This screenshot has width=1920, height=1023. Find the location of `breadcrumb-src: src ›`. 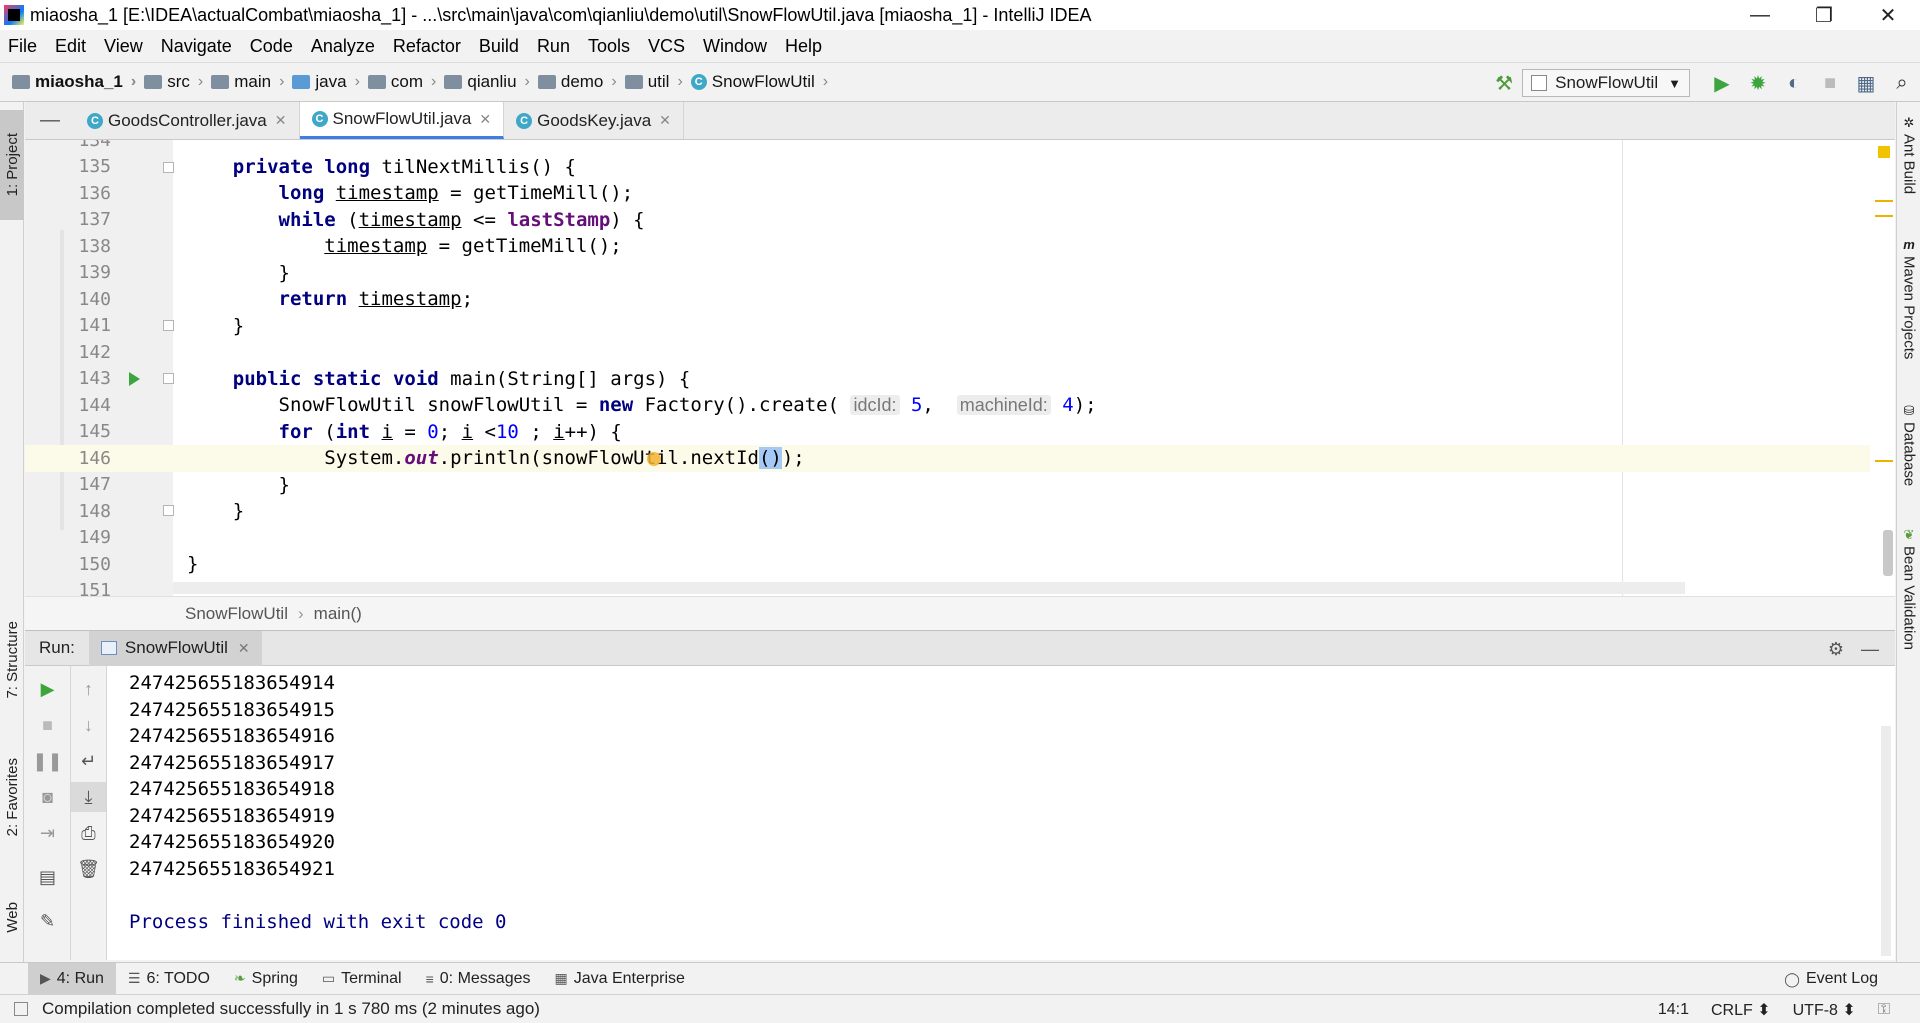

breadcrumb-src: src › is located at coordinates (173, 82).